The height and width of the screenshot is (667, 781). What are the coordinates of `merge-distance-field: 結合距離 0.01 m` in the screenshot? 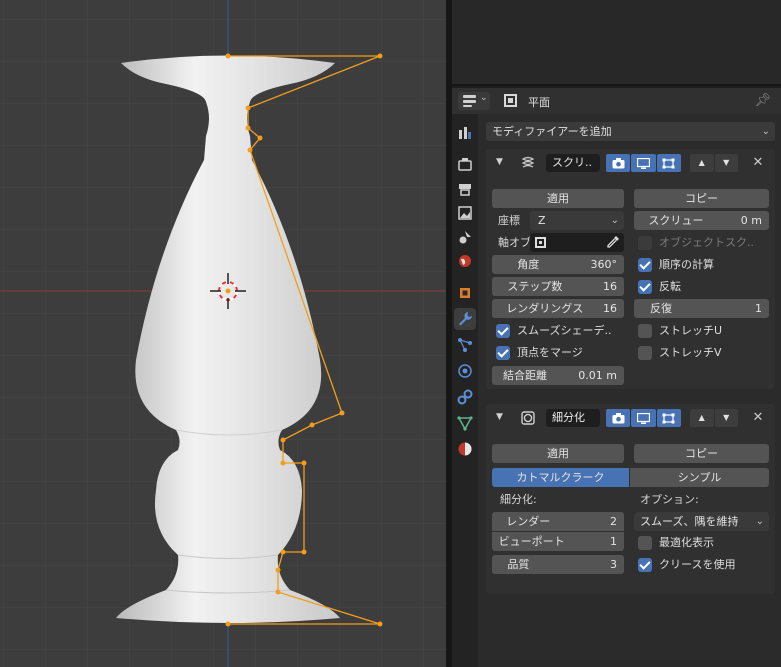 It's located at (558, 375).